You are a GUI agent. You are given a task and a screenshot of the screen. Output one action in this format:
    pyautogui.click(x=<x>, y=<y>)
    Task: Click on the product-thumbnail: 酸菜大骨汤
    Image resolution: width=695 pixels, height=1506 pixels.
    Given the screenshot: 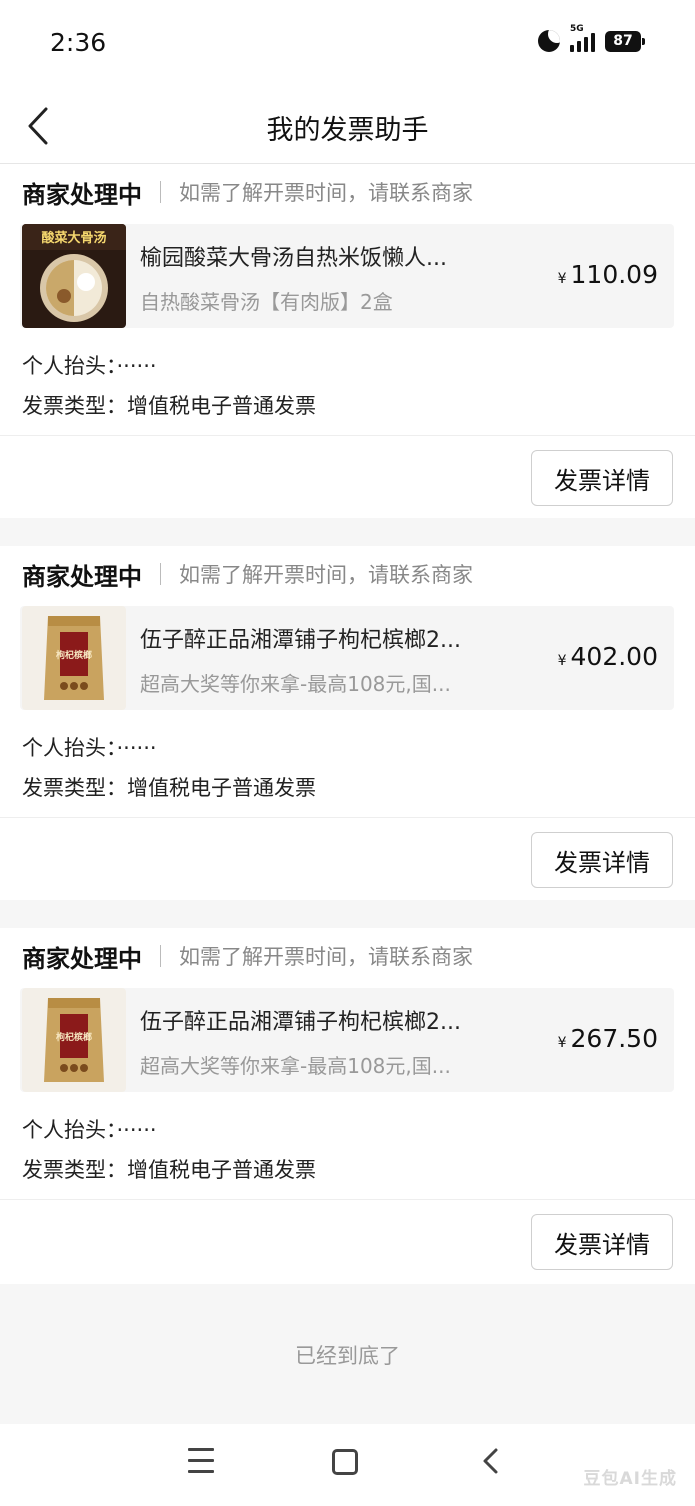 What is the action you would take?
    pyautogui.click(x=74, y=276)
    